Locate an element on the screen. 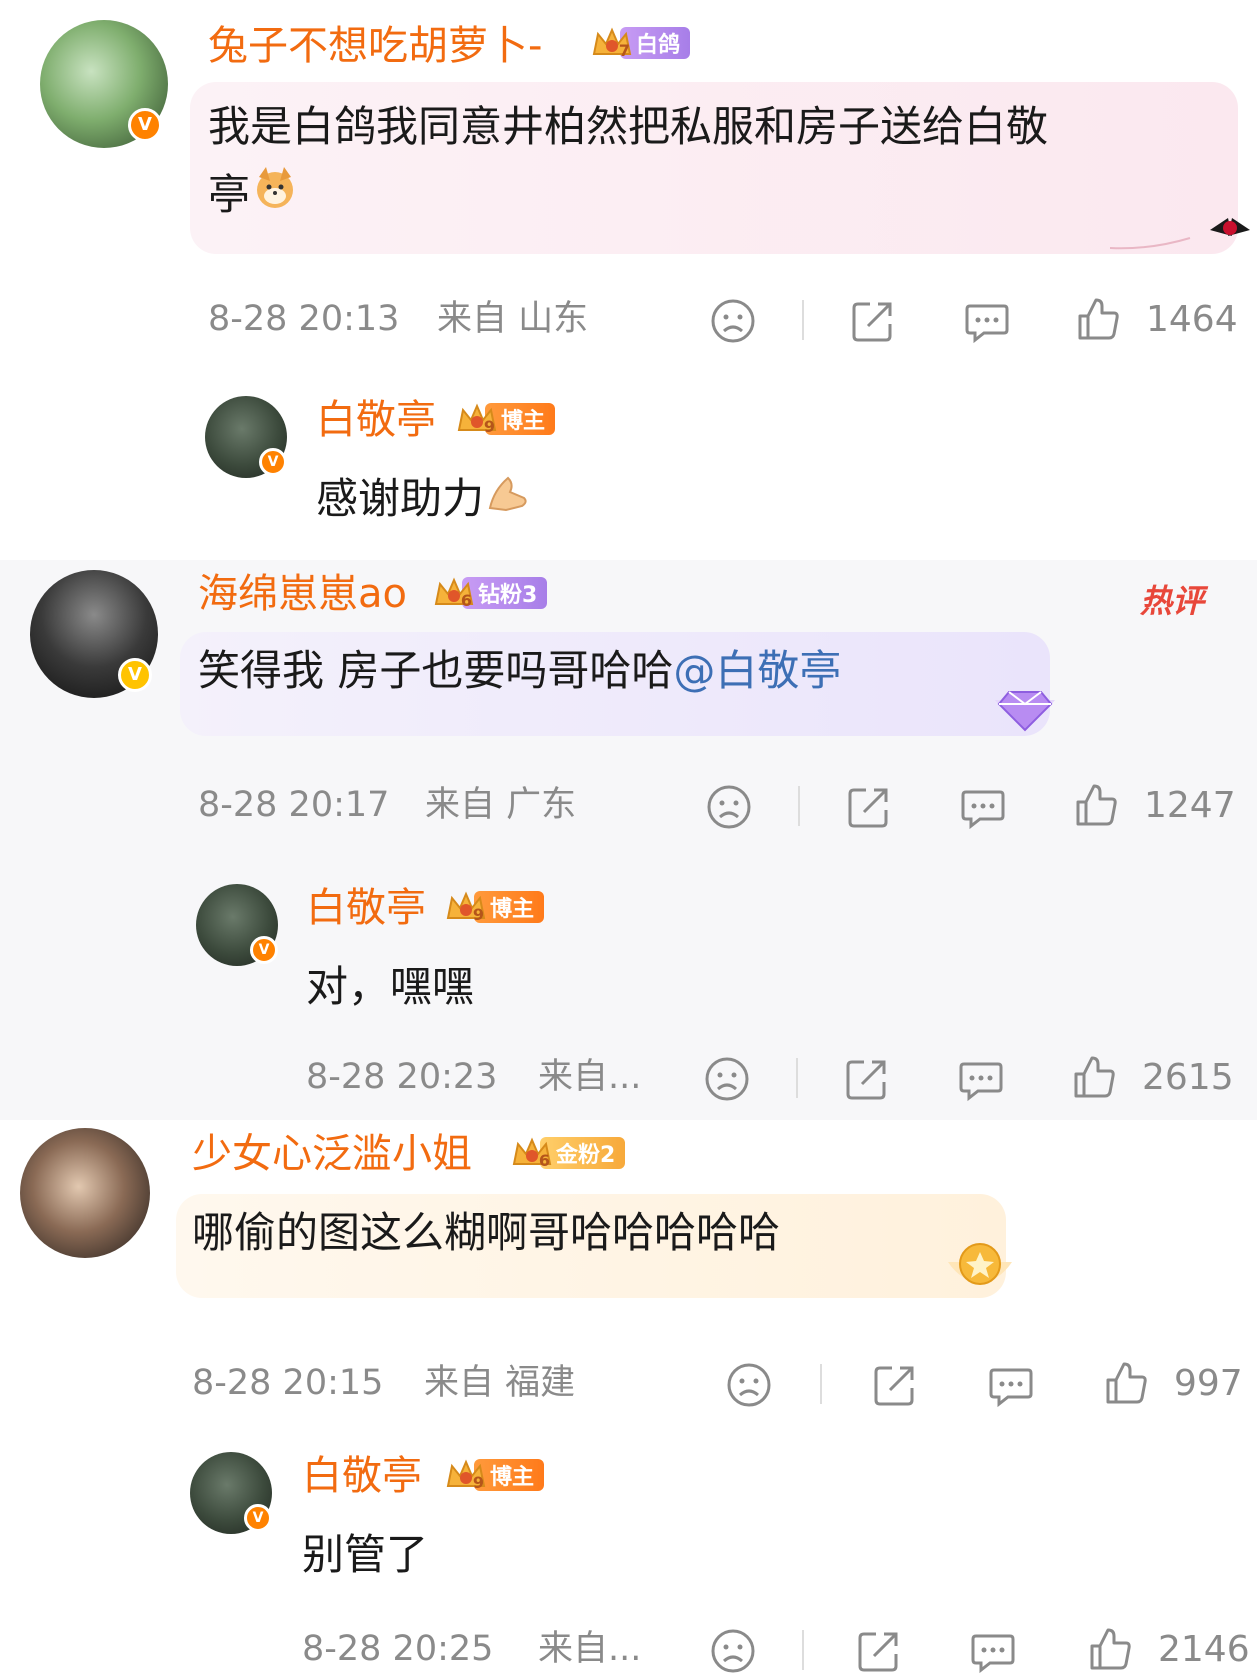 This screenshot has width=1257, height=1678. hands-emoji-icon is located at coordinates (508, 501).